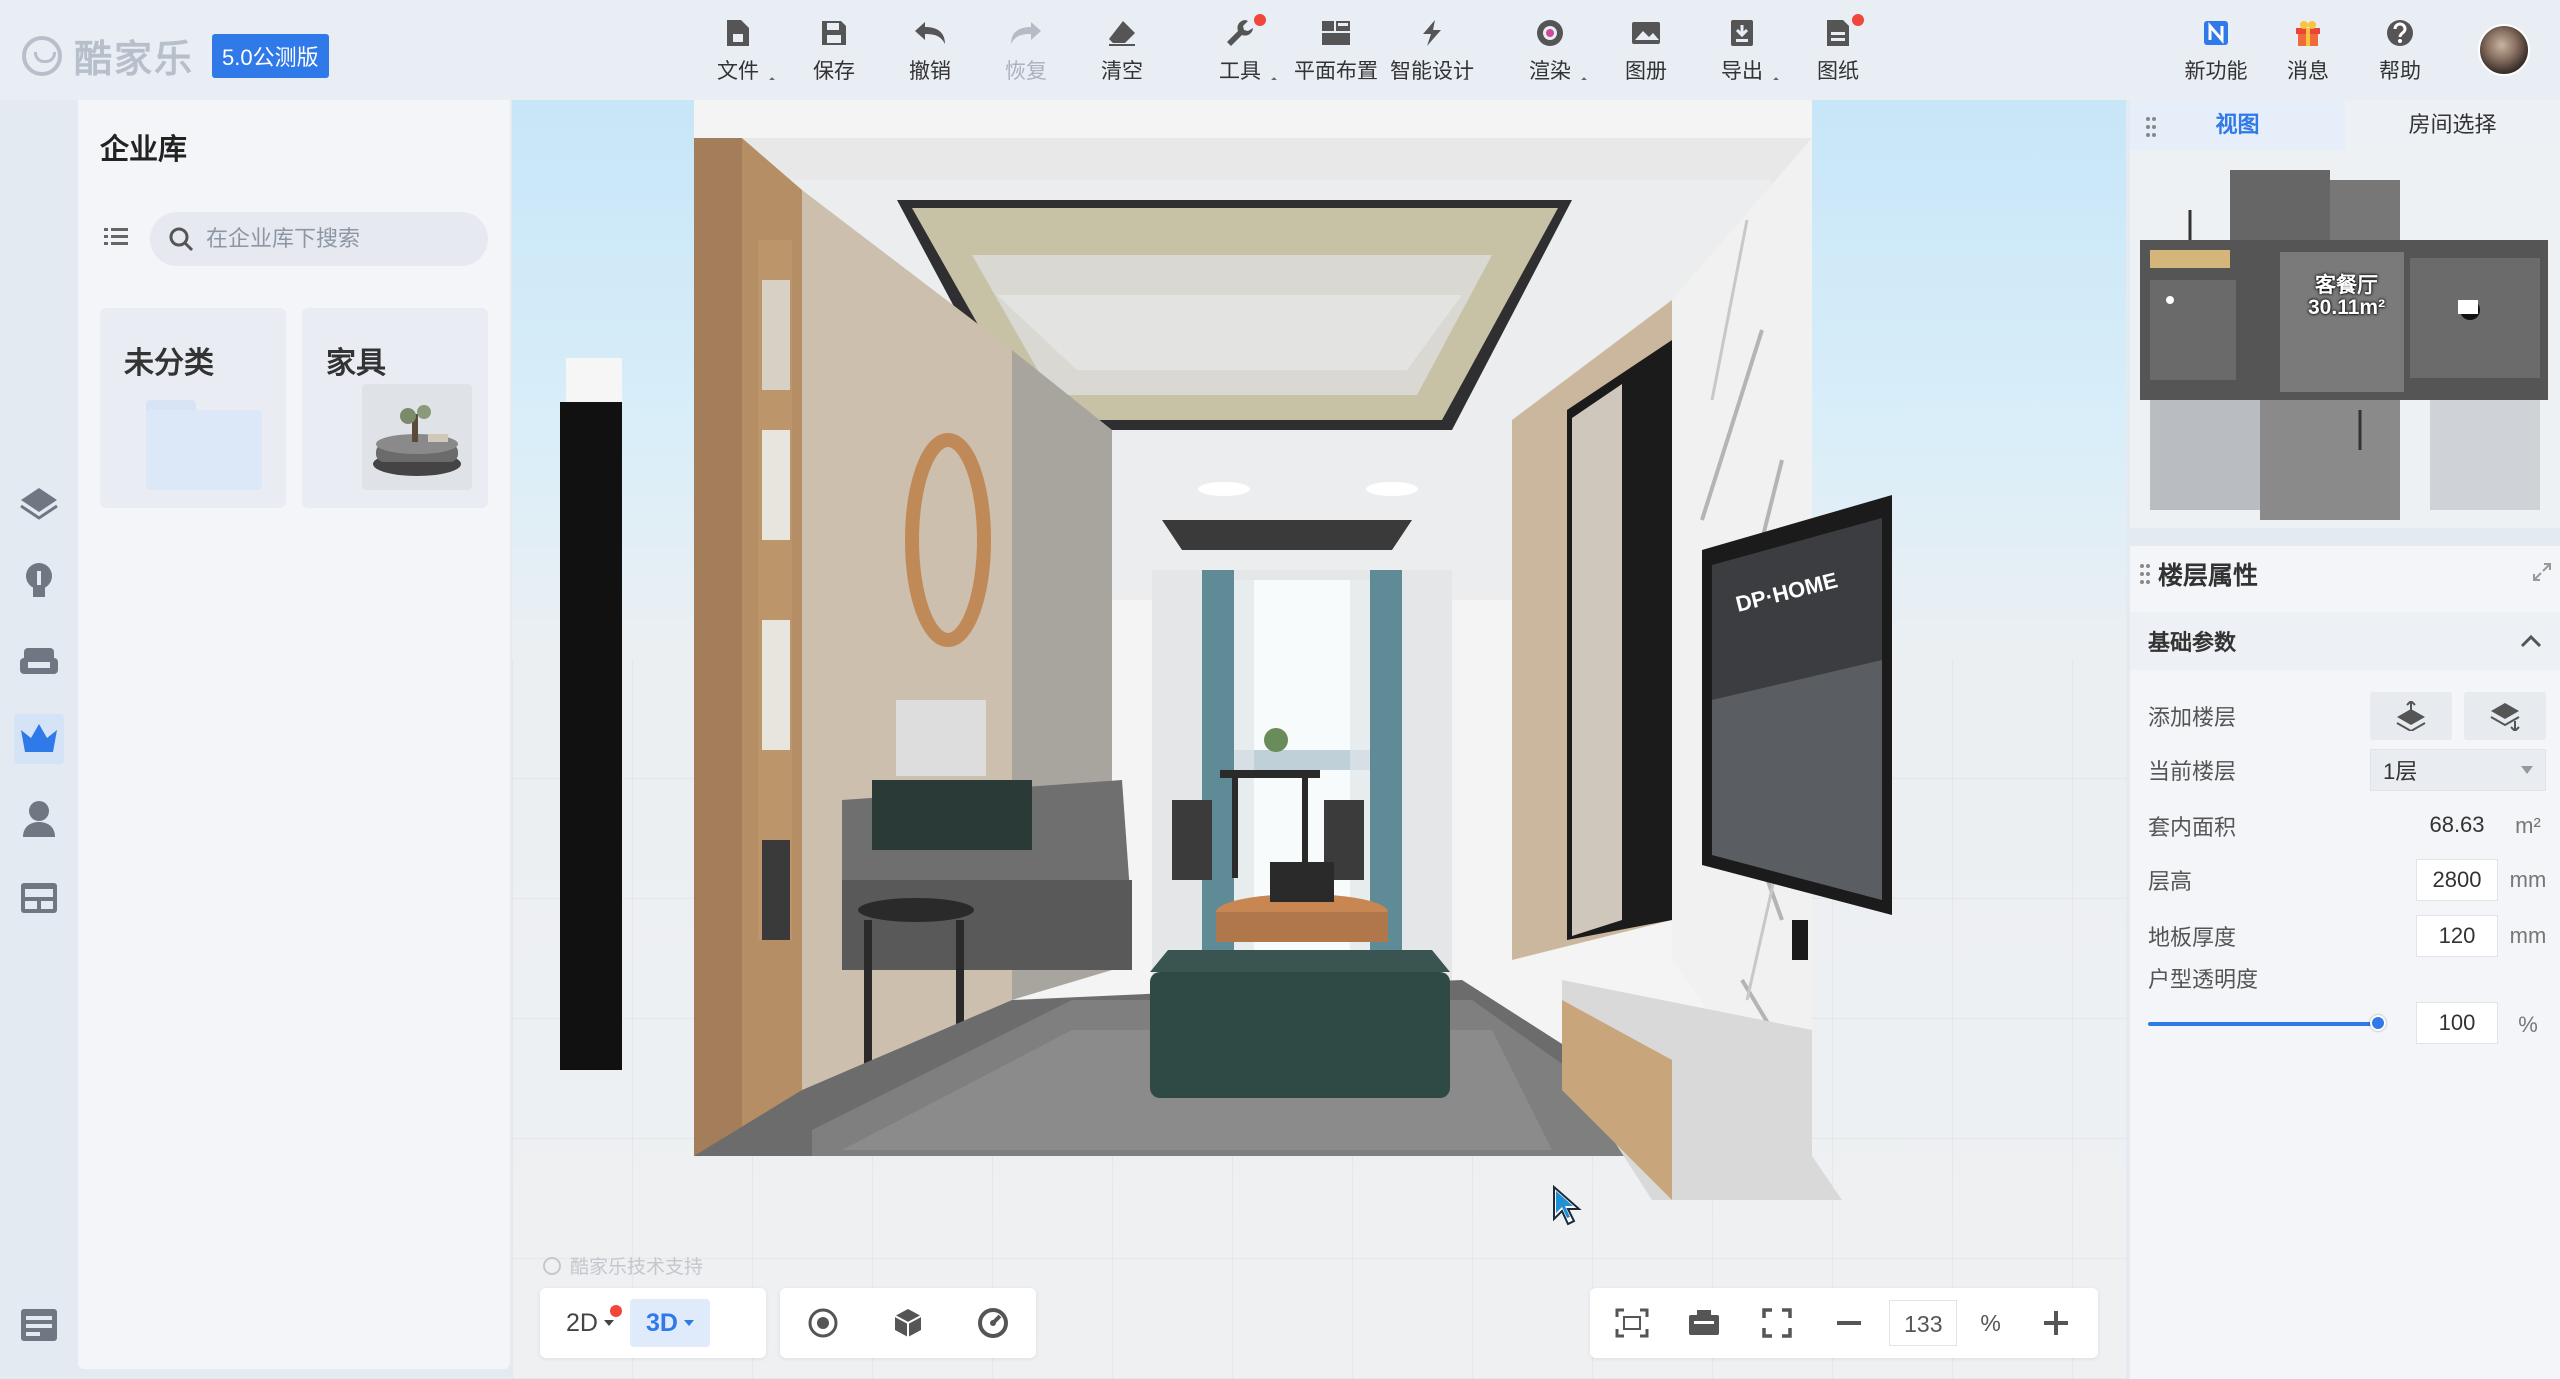 The width and height of the screenshot is (2560, 1379). Describe the element at coordinates (1646, 33) in the screenshot. I see `album-icon` at that location.